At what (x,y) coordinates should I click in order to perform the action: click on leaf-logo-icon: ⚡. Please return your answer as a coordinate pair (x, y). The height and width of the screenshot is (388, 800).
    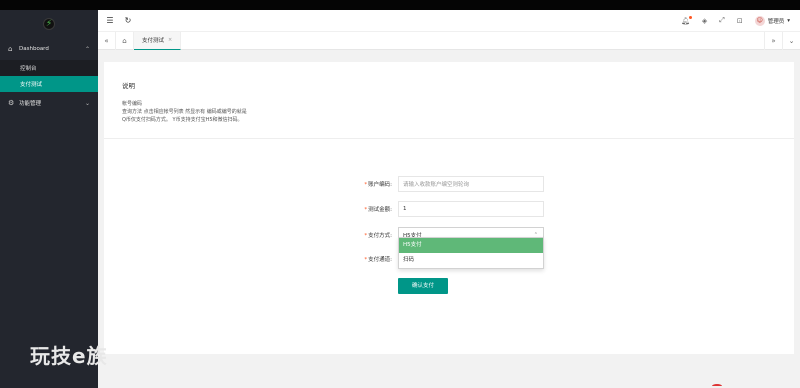
    Looking at the image, I should click on (49, 24).